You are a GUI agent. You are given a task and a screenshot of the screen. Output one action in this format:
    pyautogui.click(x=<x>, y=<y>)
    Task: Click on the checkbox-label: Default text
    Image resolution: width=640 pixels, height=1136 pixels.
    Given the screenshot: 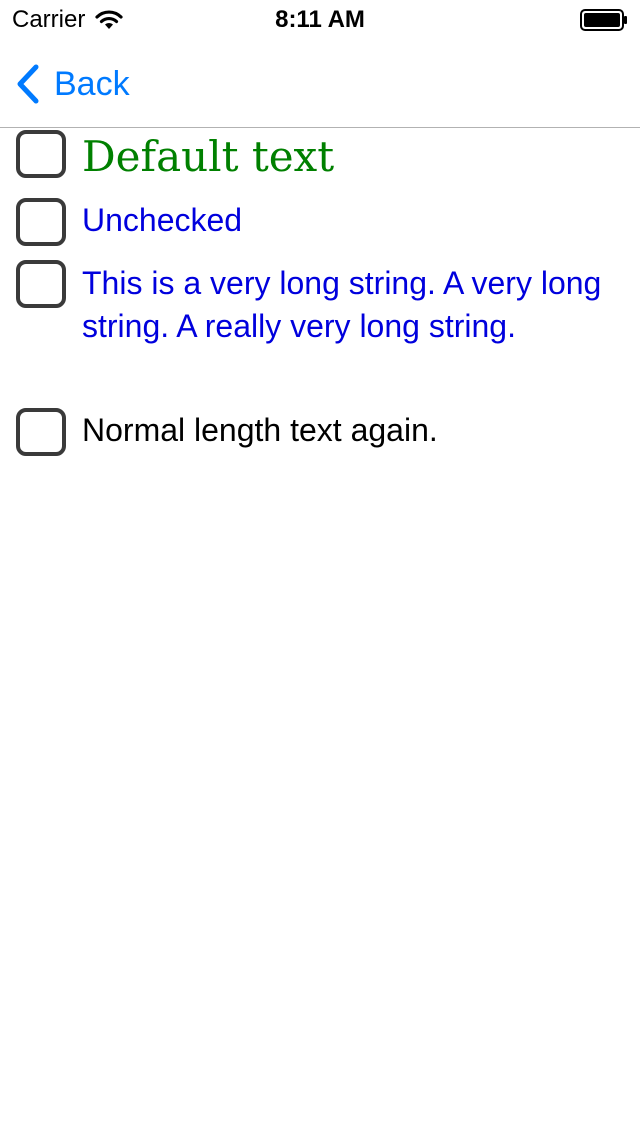 What is the action you would take?
    pyautogui.click(x=208, y=156)
    